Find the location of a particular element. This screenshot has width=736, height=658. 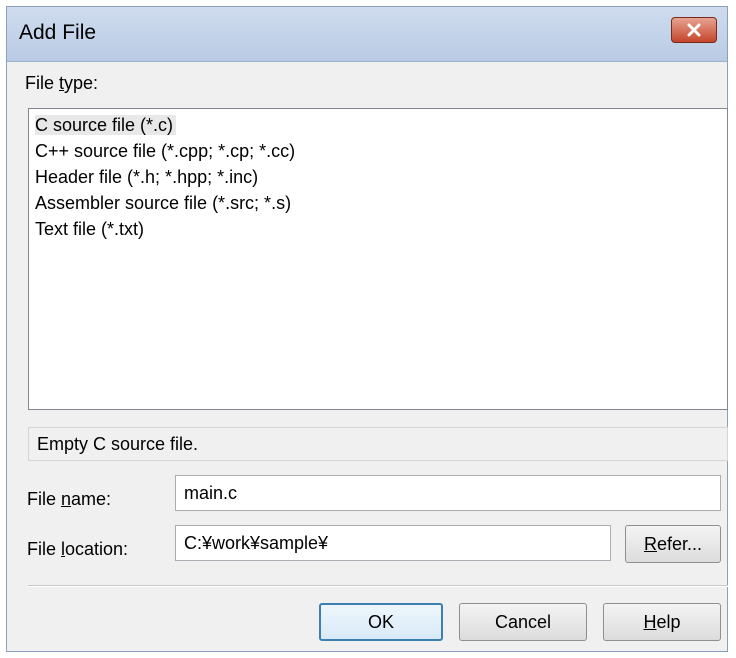

list-item-label: Assembler source file (*.src; *.s) is located at coordinates (163, 203).